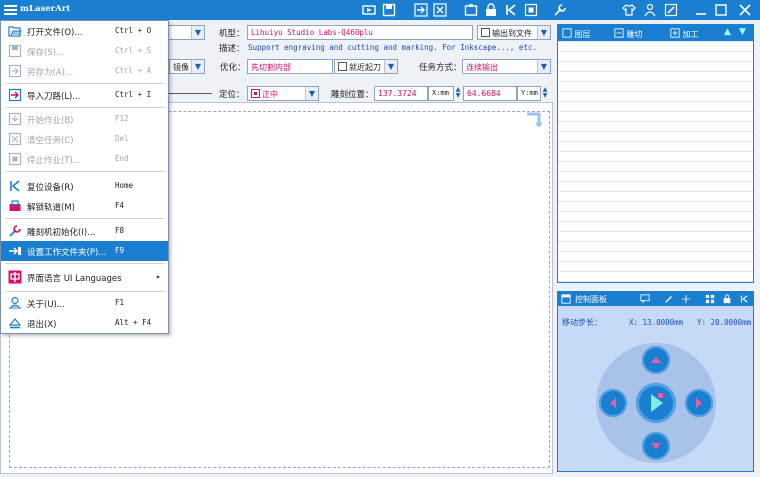 This screenshot has height=477, width=760. What do you see at coordinates (389, 10) in the screenshot?
I see `save-icon` at bounding box center [389, 10].